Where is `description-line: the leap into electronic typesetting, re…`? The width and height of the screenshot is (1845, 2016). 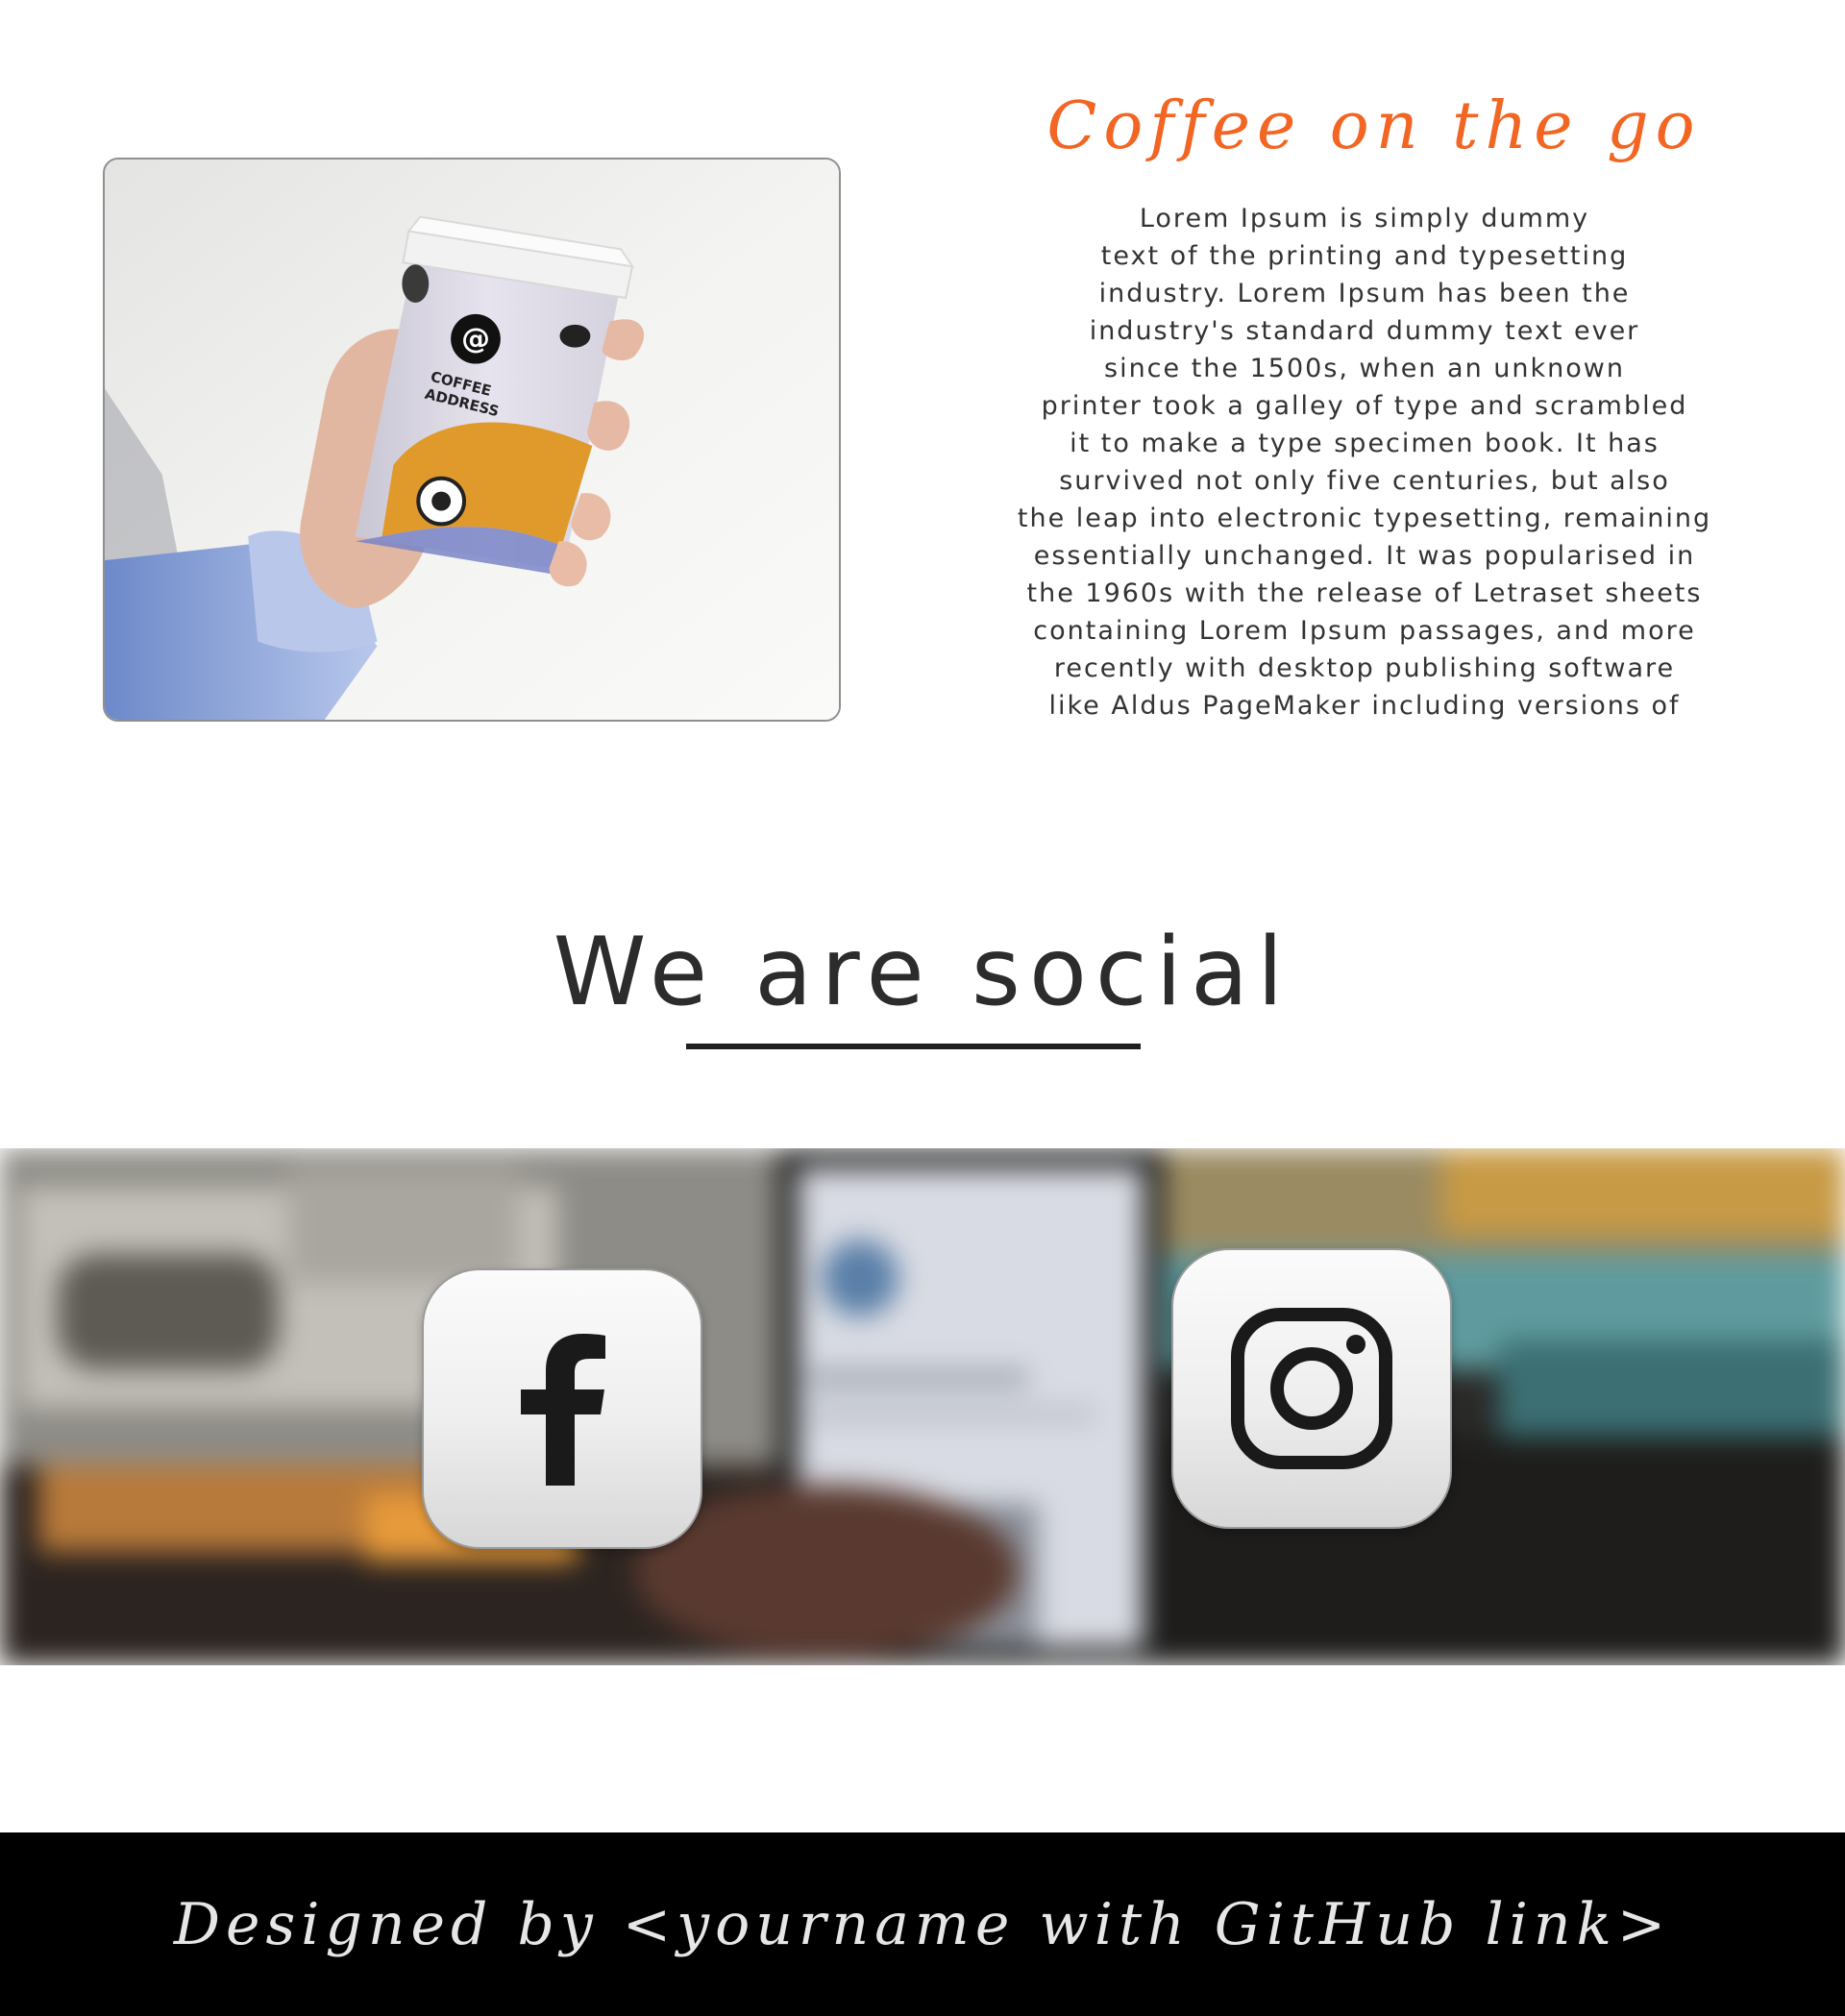 description-line: the leap into electronic typesetting, re… is located at coordinates (1365, 518).